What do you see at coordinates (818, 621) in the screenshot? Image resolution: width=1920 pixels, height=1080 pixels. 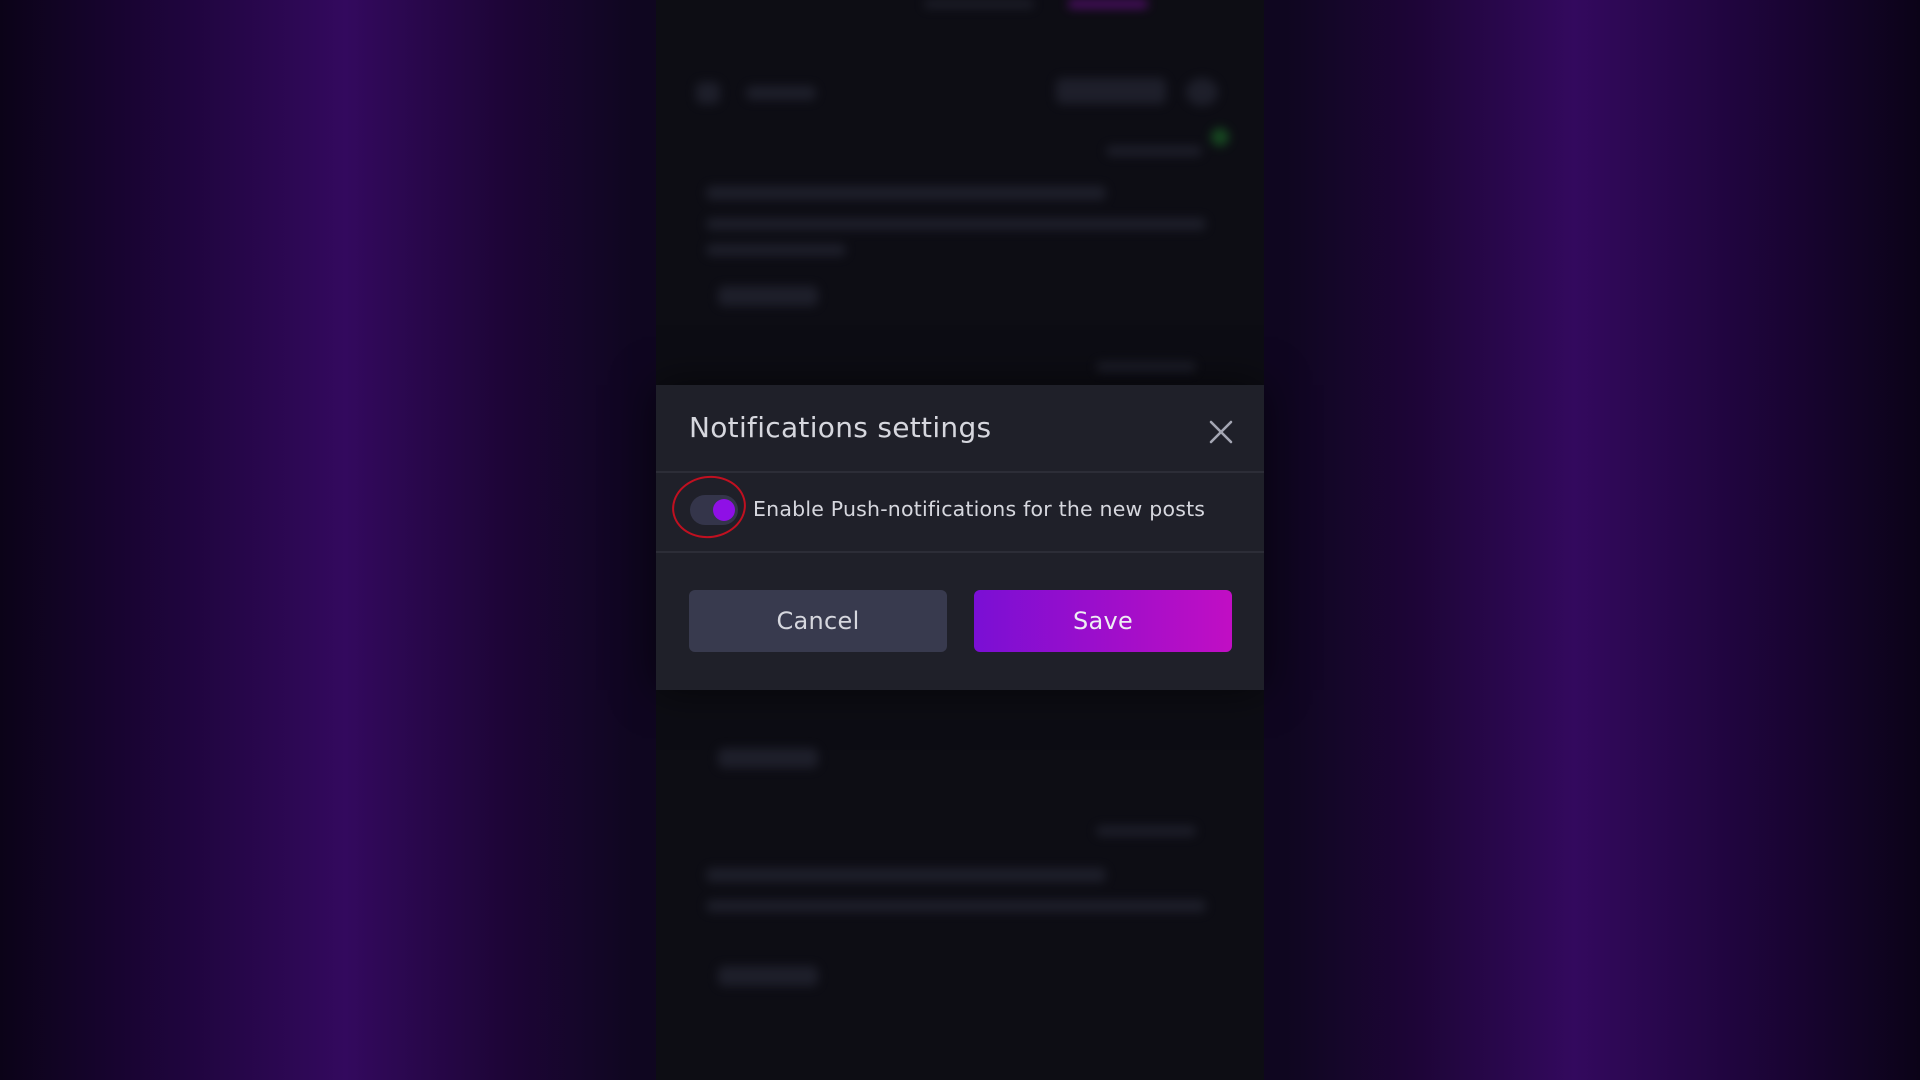 I see `cancel-button: Cancel` at bounding box center [818, 621].